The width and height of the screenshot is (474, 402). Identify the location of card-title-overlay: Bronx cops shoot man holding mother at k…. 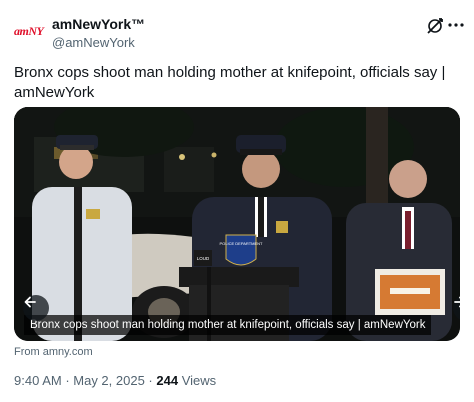
(228, 325).